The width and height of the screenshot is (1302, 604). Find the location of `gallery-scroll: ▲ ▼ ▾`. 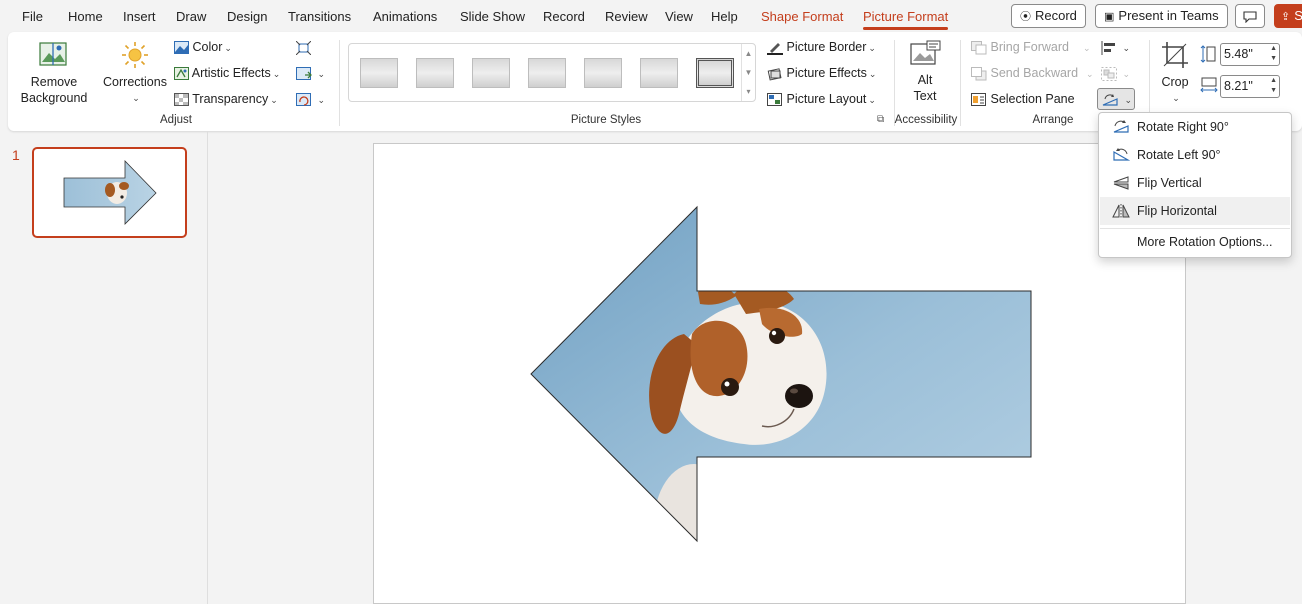

gallery-scroll: ▲ ▼ ▾ is located at coordinates (748, 72).